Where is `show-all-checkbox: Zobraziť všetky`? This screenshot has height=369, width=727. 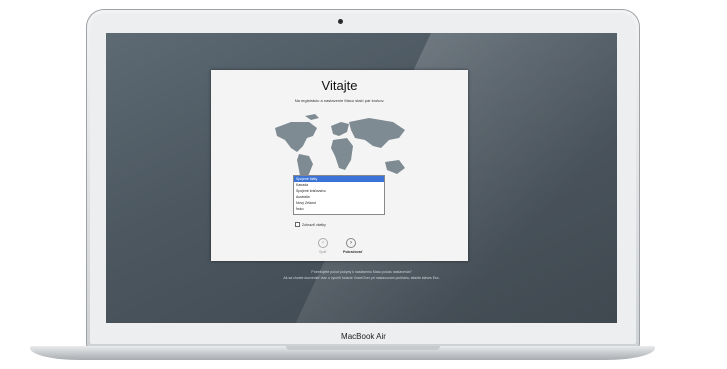
show-all-checkbox: Zobraziť všetky is located at coordinates (310, 224).